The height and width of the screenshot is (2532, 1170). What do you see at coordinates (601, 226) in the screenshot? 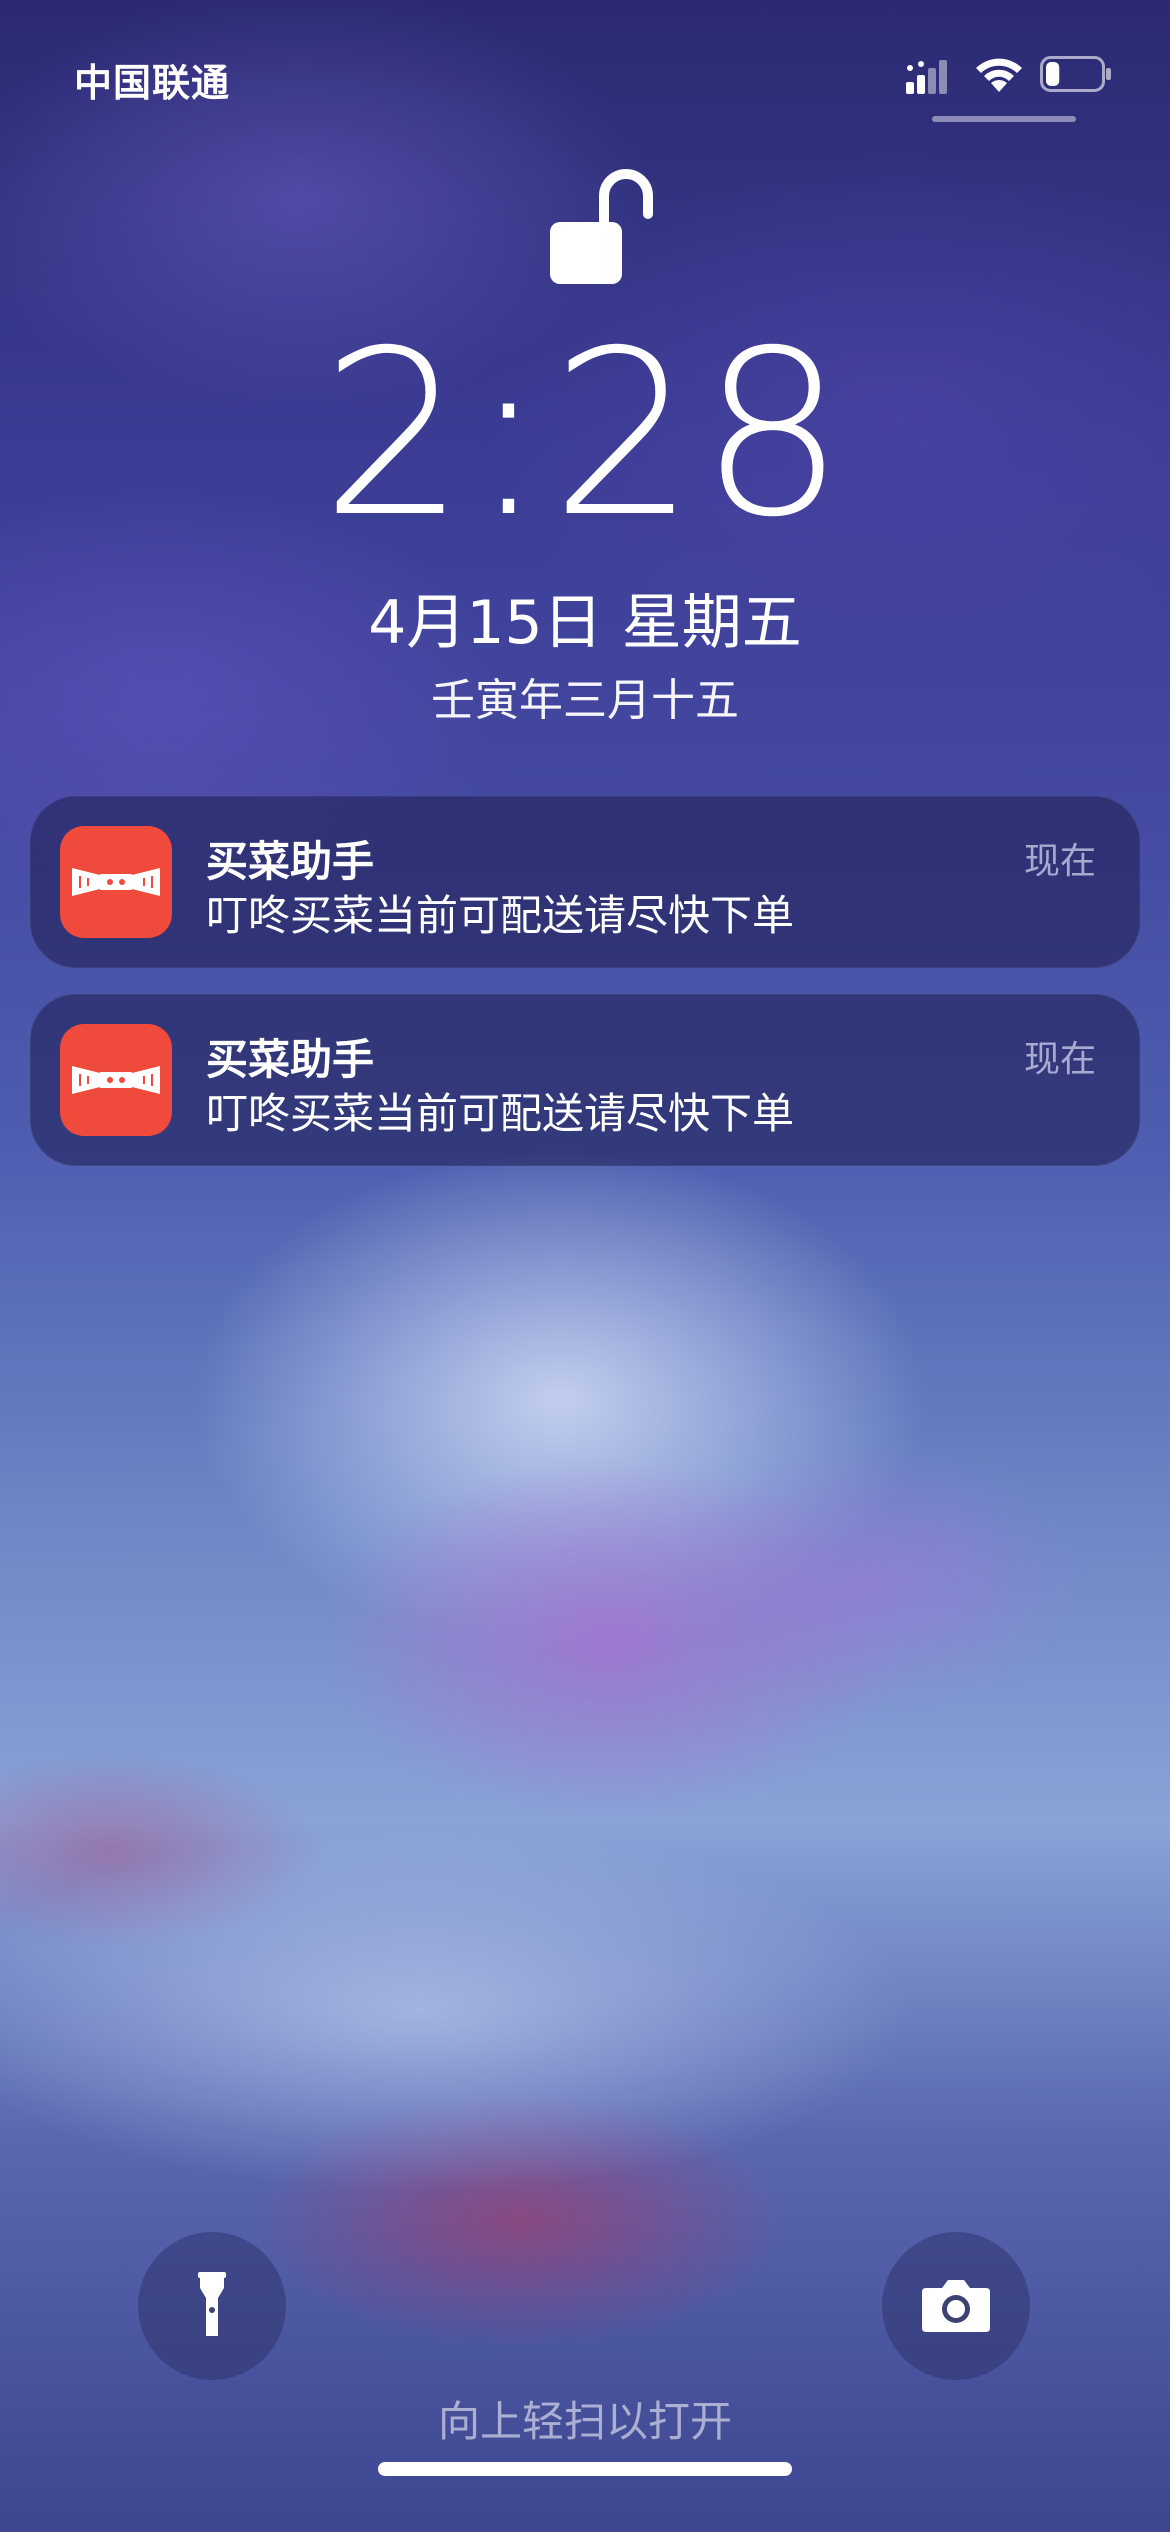
I see `unlocked-padlock-icon` at bounding box center [601, 226].